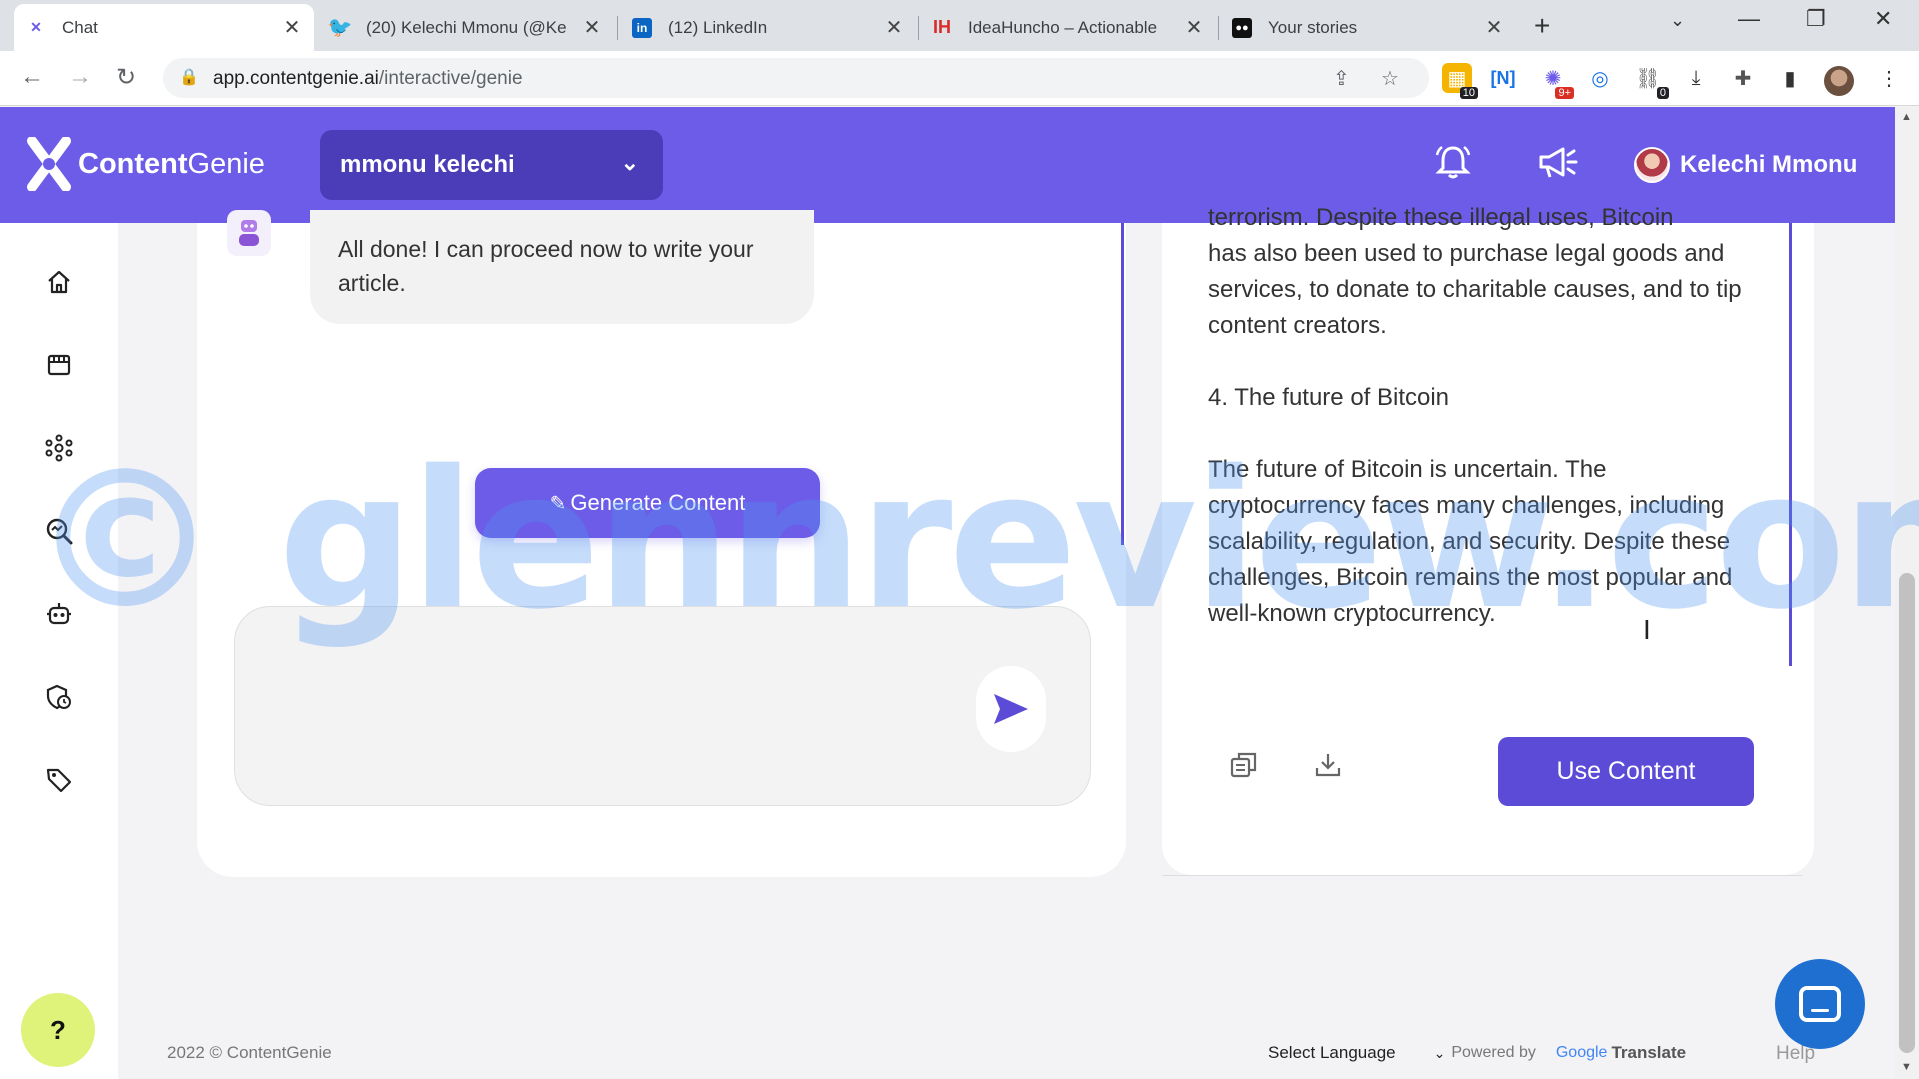 Image resolution: width=1919 pixels, height=1079 pixels. What do you see at coordinates (1329, 397) in the screenshot?
I see `article-heading: 4. The future of Bitcoin` at bounding box center [1329, 397].